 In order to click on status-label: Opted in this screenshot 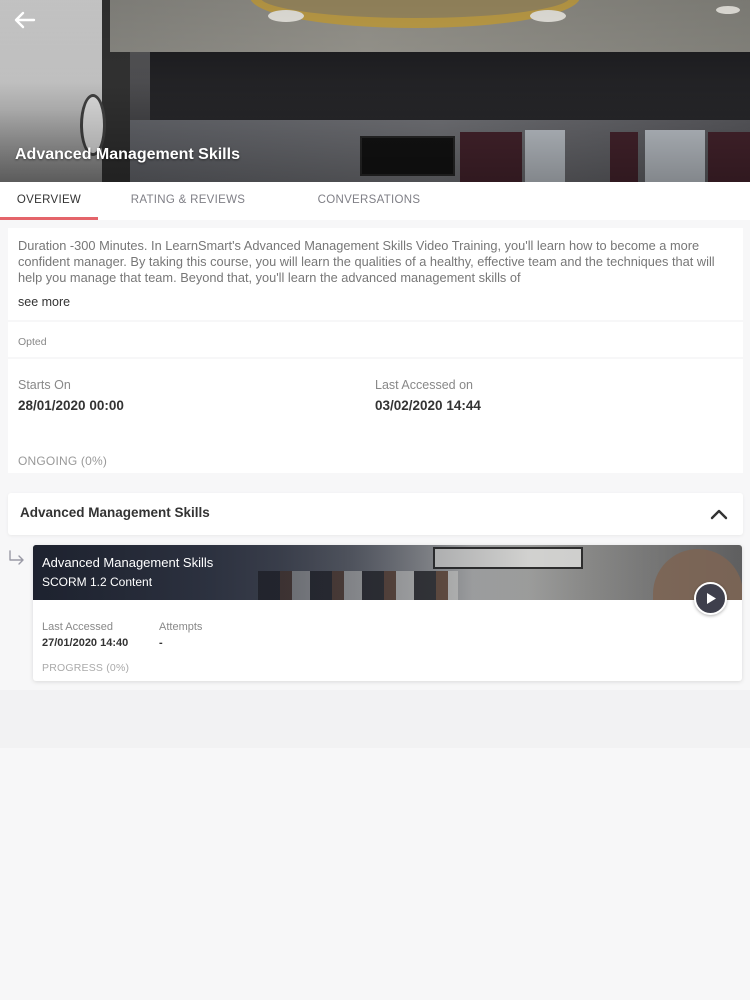, I will do `click(32, 342)`.